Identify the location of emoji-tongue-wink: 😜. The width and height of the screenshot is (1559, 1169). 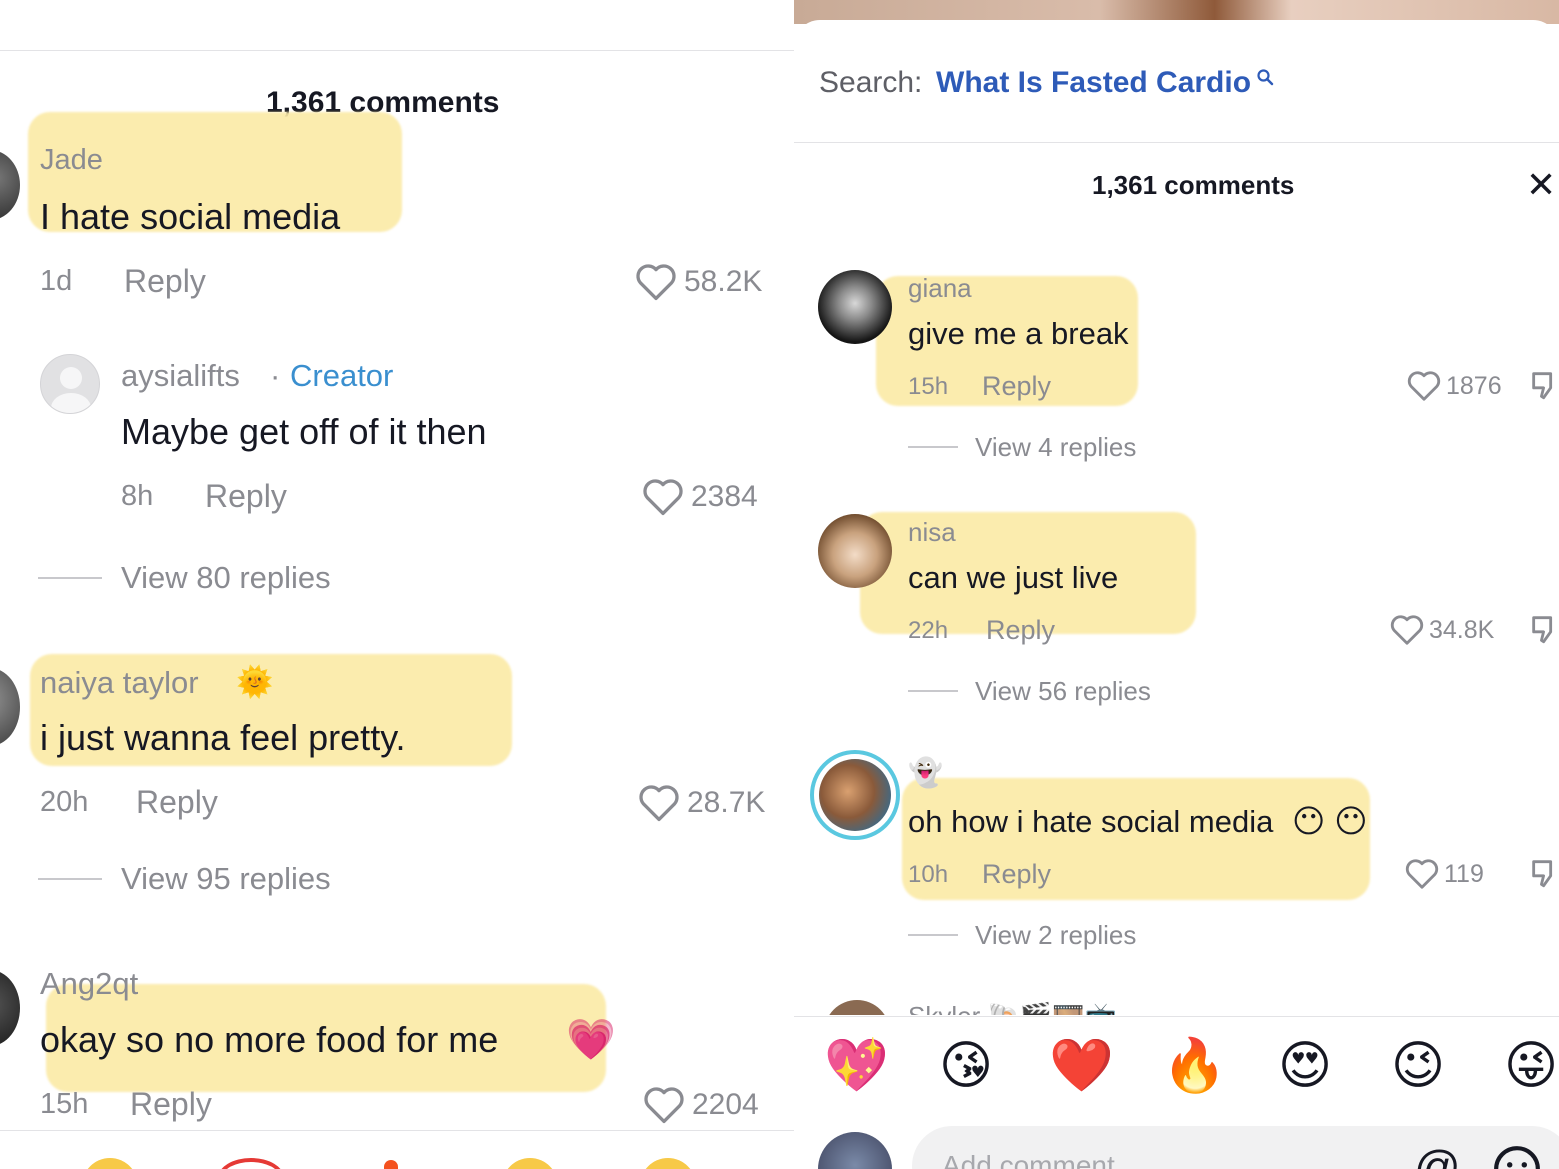
(1530, 1066).